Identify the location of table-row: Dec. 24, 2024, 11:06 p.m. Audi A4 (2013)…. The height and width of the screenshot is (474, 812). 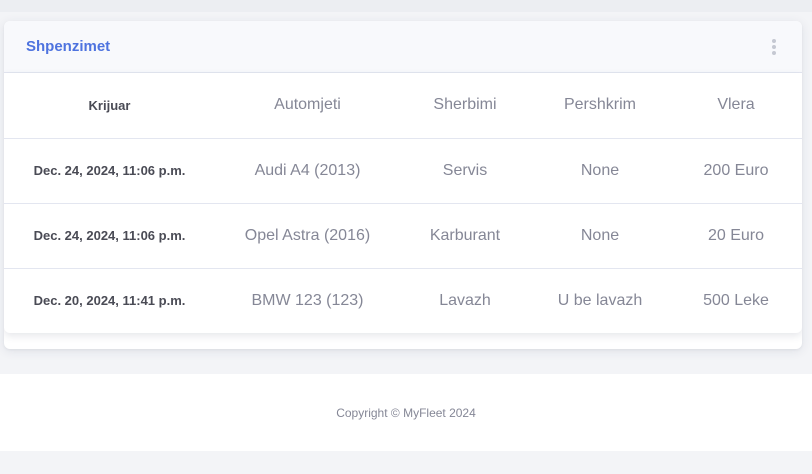
(403, 171).